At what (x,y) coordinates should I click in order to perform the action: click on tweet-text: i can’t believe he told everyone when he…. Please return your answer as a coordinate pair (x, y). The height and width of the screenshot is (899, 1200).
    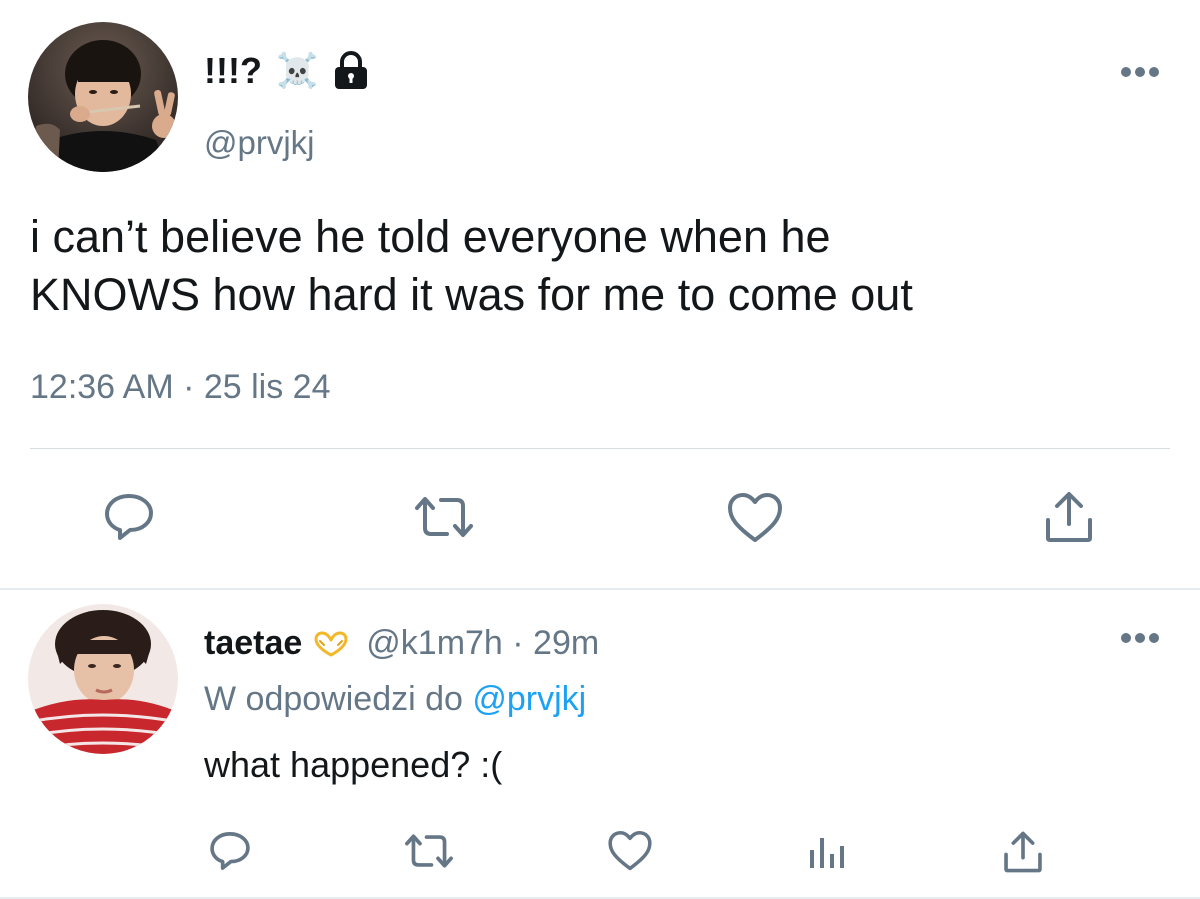
    Looking at the image, I should click on (471, 265).